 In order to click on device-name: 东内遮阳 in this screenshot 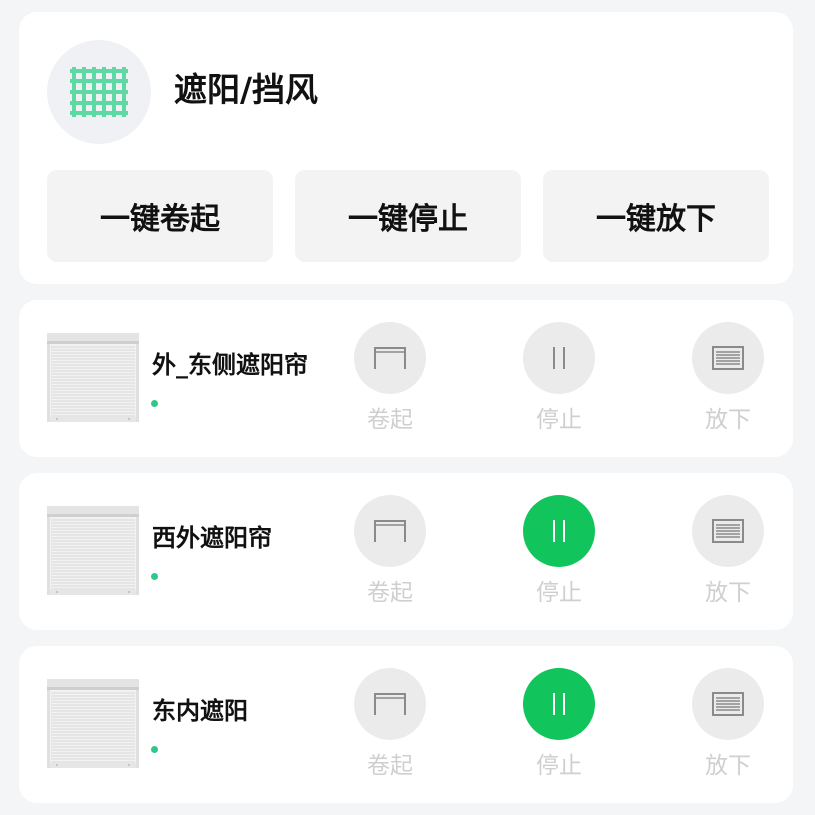, I will do `click(200, 711)`.